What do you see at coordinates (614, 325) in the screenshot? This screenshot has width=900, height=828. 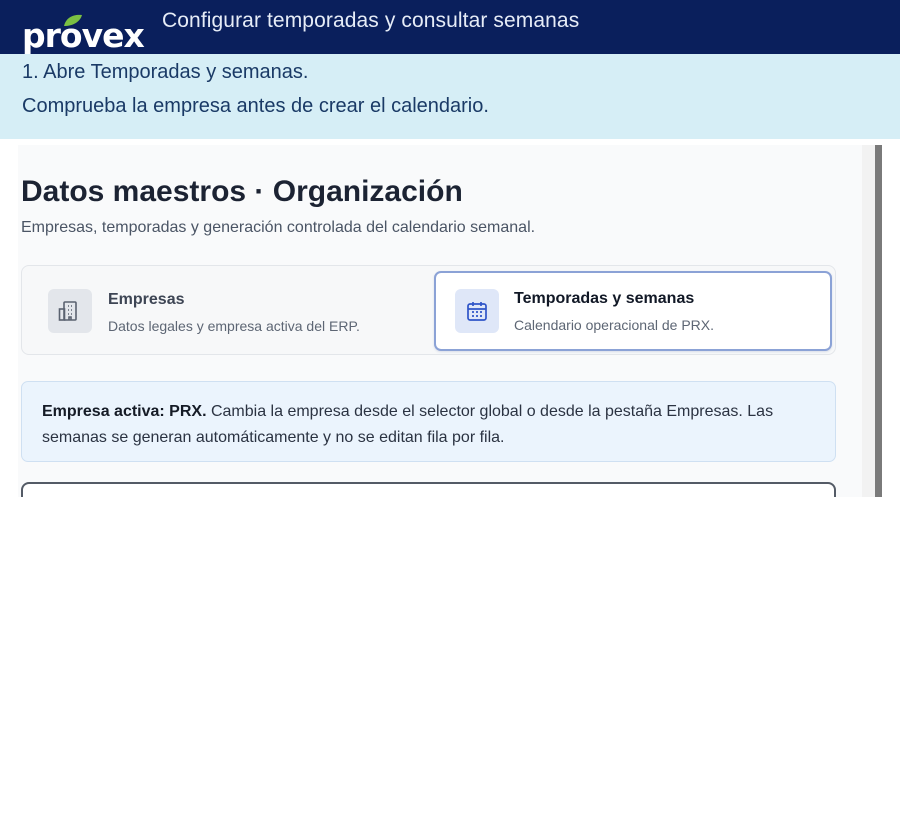 I see `tab-temporadas-description: Calendario operacional de PRX.` at bounding box center [614, 325].